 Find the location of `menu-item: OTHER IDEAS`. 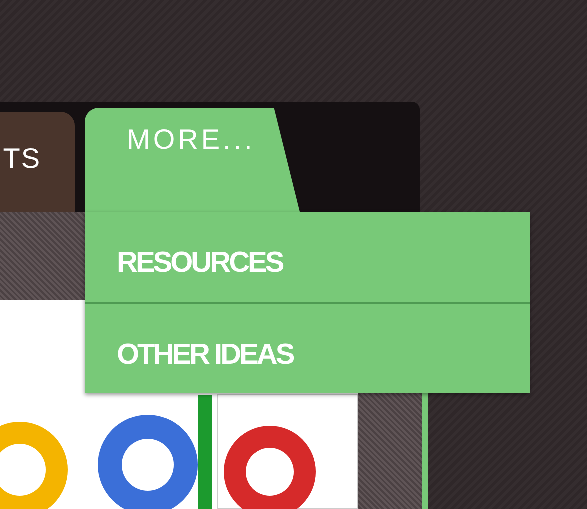

menu-item: OTHER IDEAS is located at coordinates (307, 347).